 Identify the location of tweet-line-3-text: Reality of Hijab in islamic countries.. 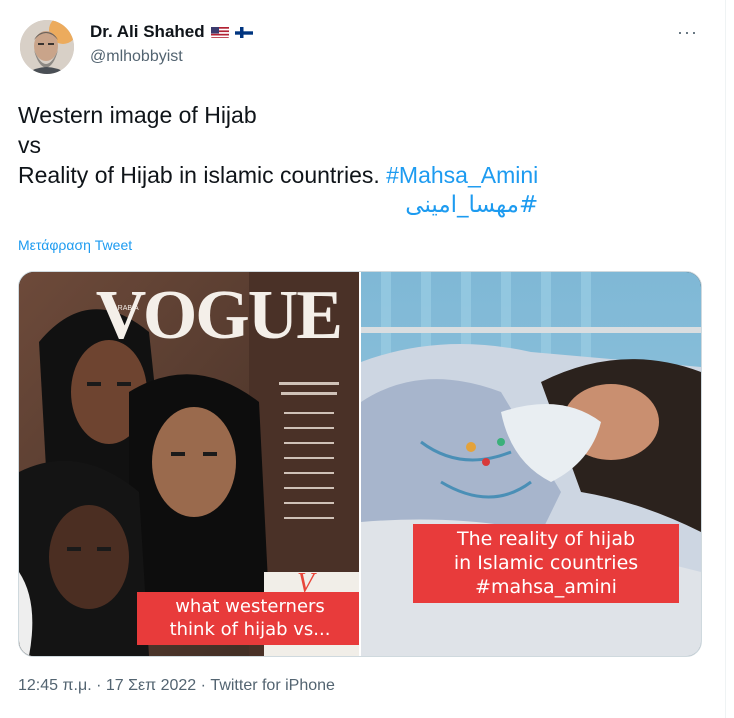
(202, 175).